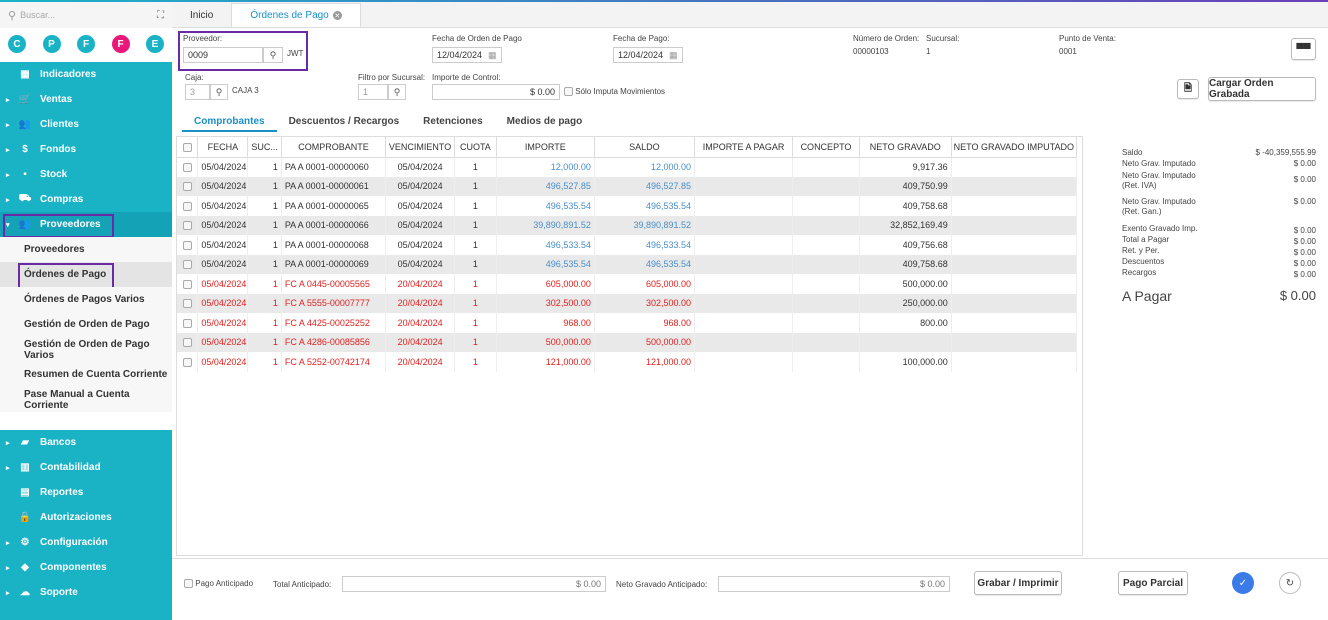 The height and width of the screenshot is (620, 1328). I want to click on filtro-search-button: ⚲, so click(397, 92).